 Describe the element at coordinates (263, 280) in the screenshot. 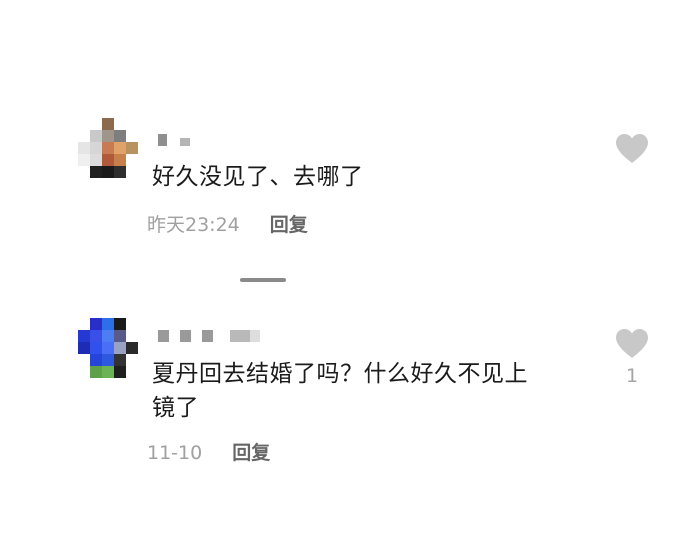

I see `divider` at that location.